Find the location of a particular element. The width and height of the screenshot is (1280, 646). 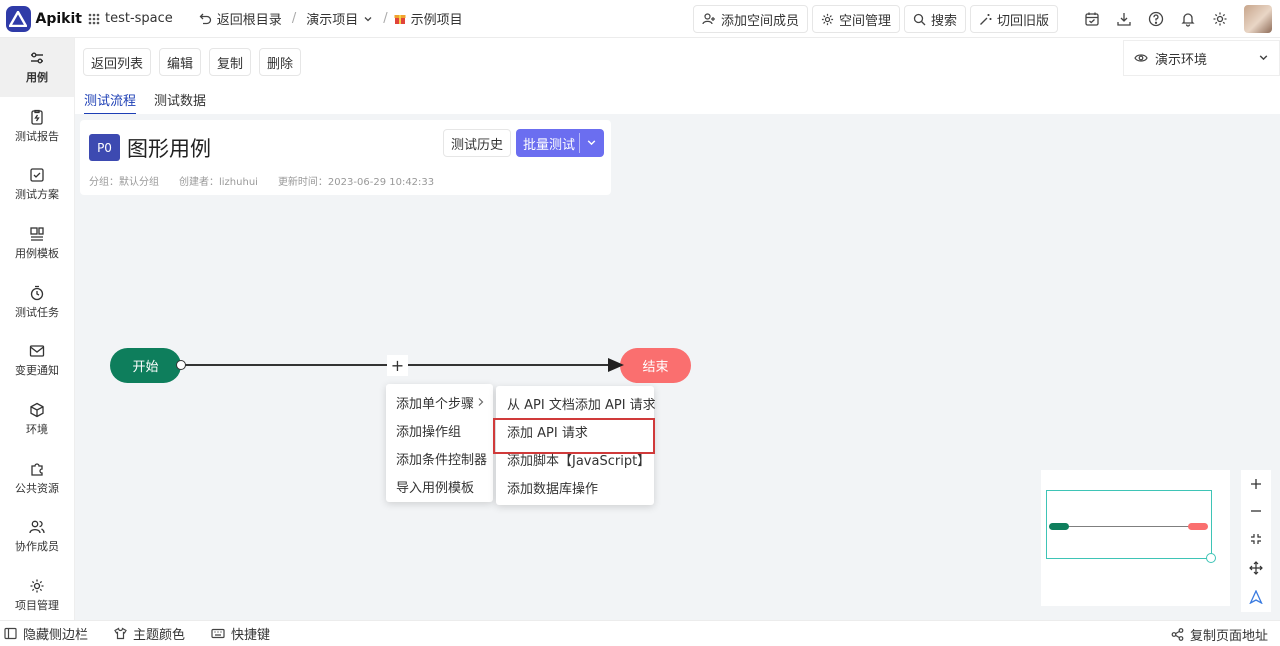

sidebar-item-notifications: 变更通知 is located at coordinates (37, 360).